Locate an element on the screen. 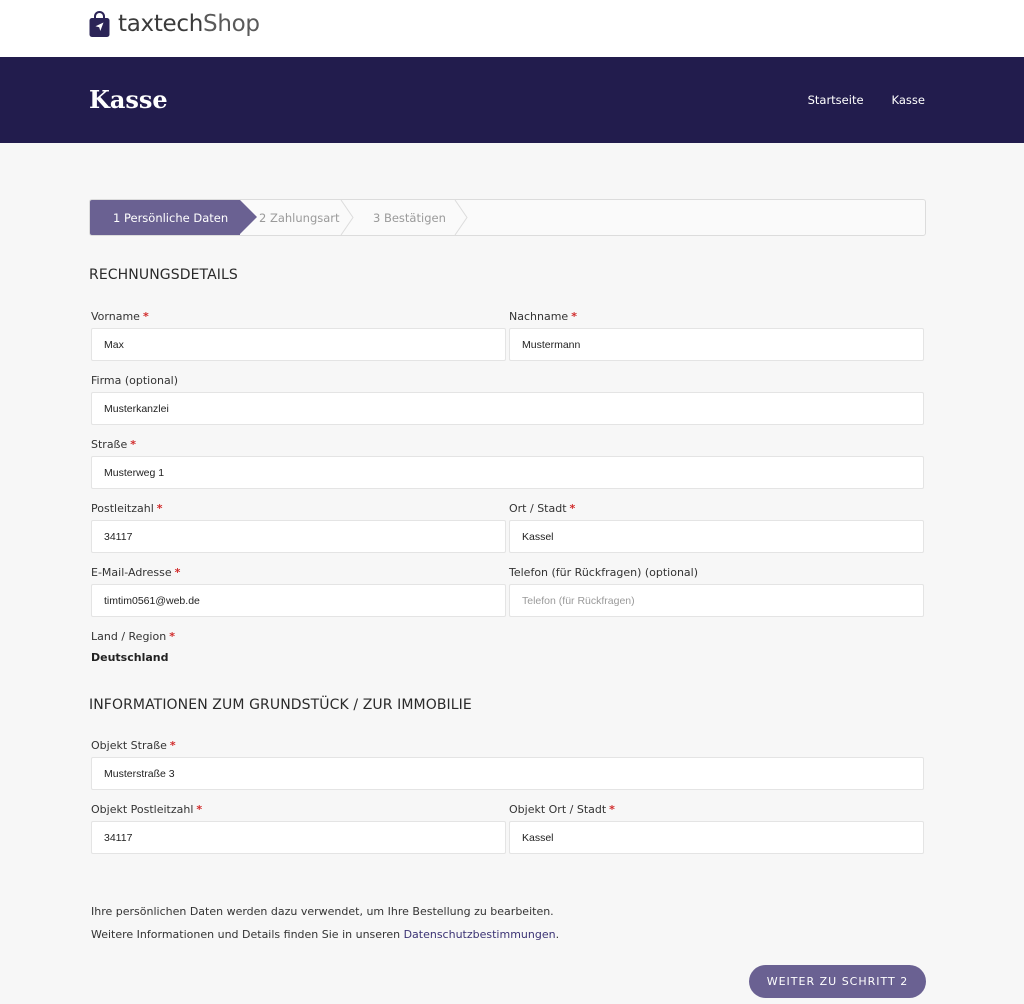 The image size is (1024, 1004). property-zip-input is located at coordinates (298, 837).